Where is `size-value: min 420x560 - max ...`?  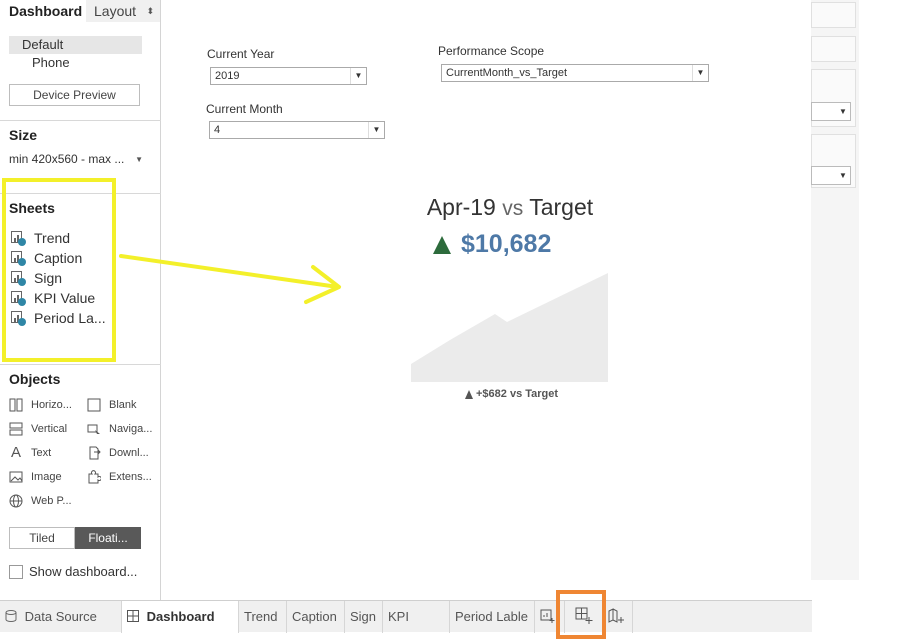
size-value: min 420x560 - max ... is located at coordinates (67, 159).